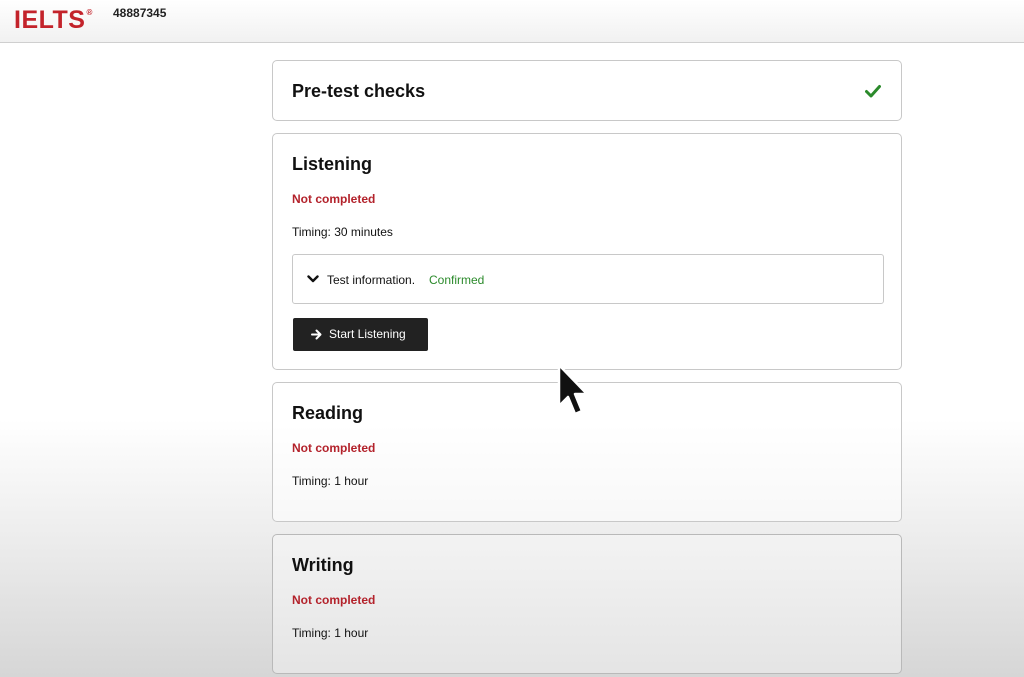  Describe the element at coordinates (873, 91) in the screenshot. I see `check-icon` at that location.